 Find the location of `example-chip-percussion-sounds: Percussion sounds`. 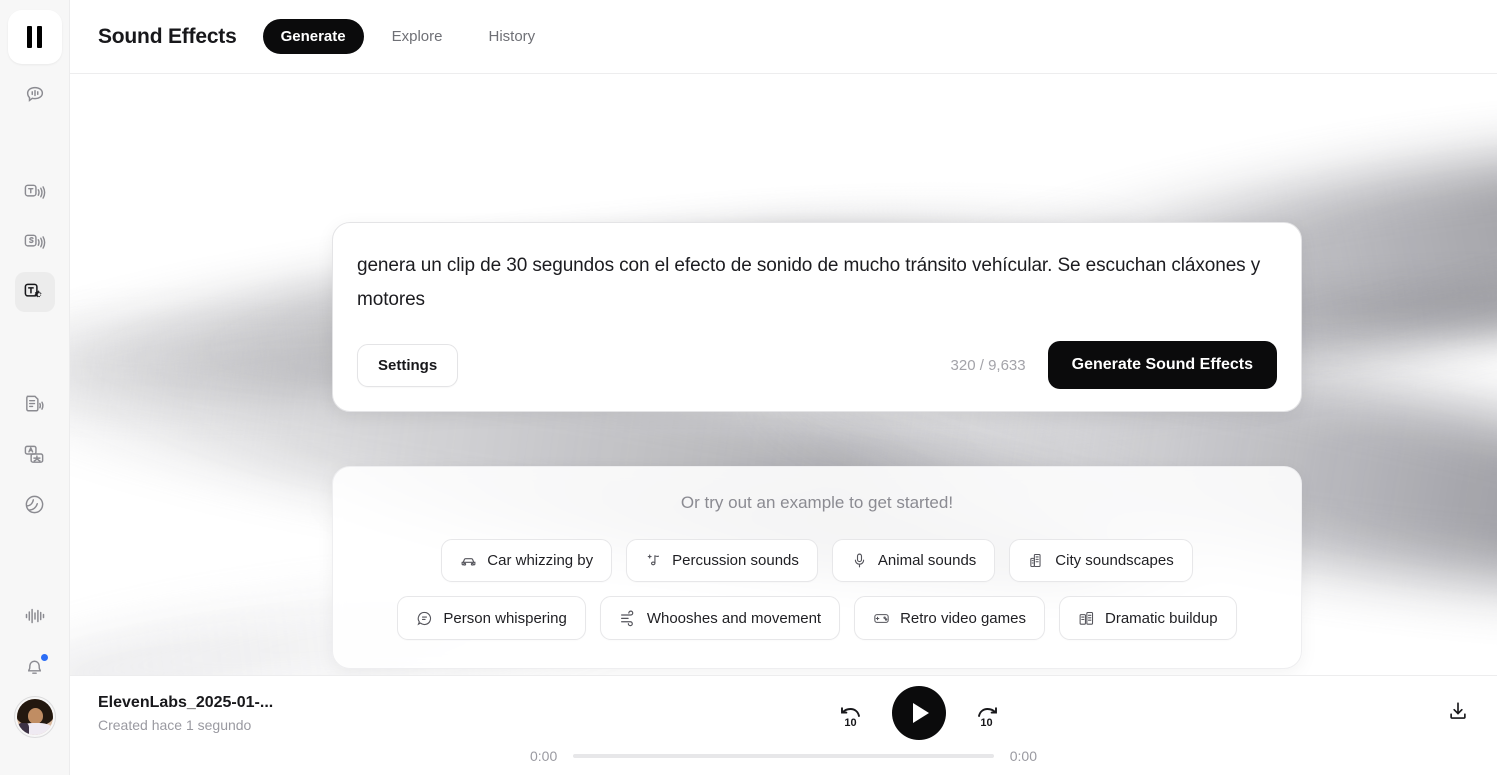

example-chip-percussion-sounds: Percussion sounds is located at coordinates (722, 560).